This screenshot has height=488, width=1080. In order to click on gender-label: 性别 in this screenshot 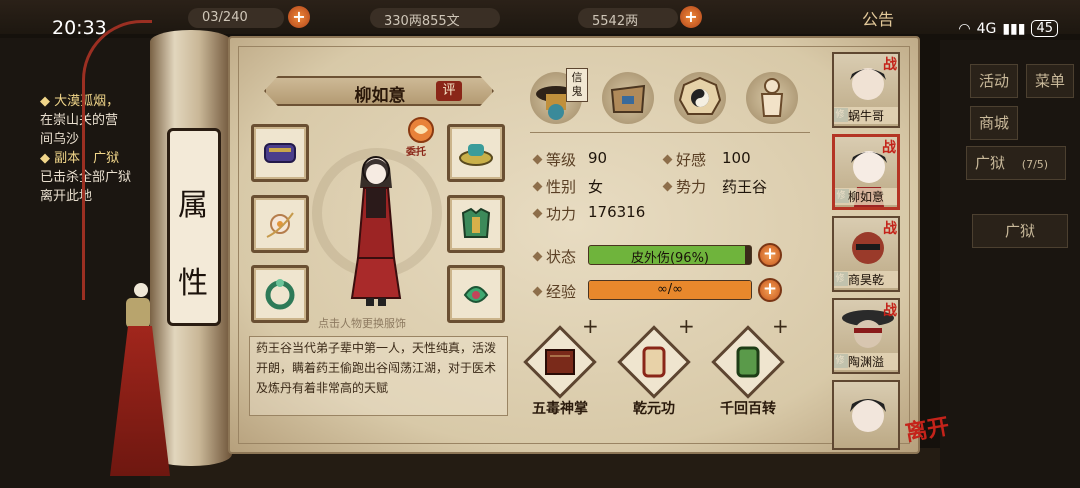, I will do `click(561, 187)`.